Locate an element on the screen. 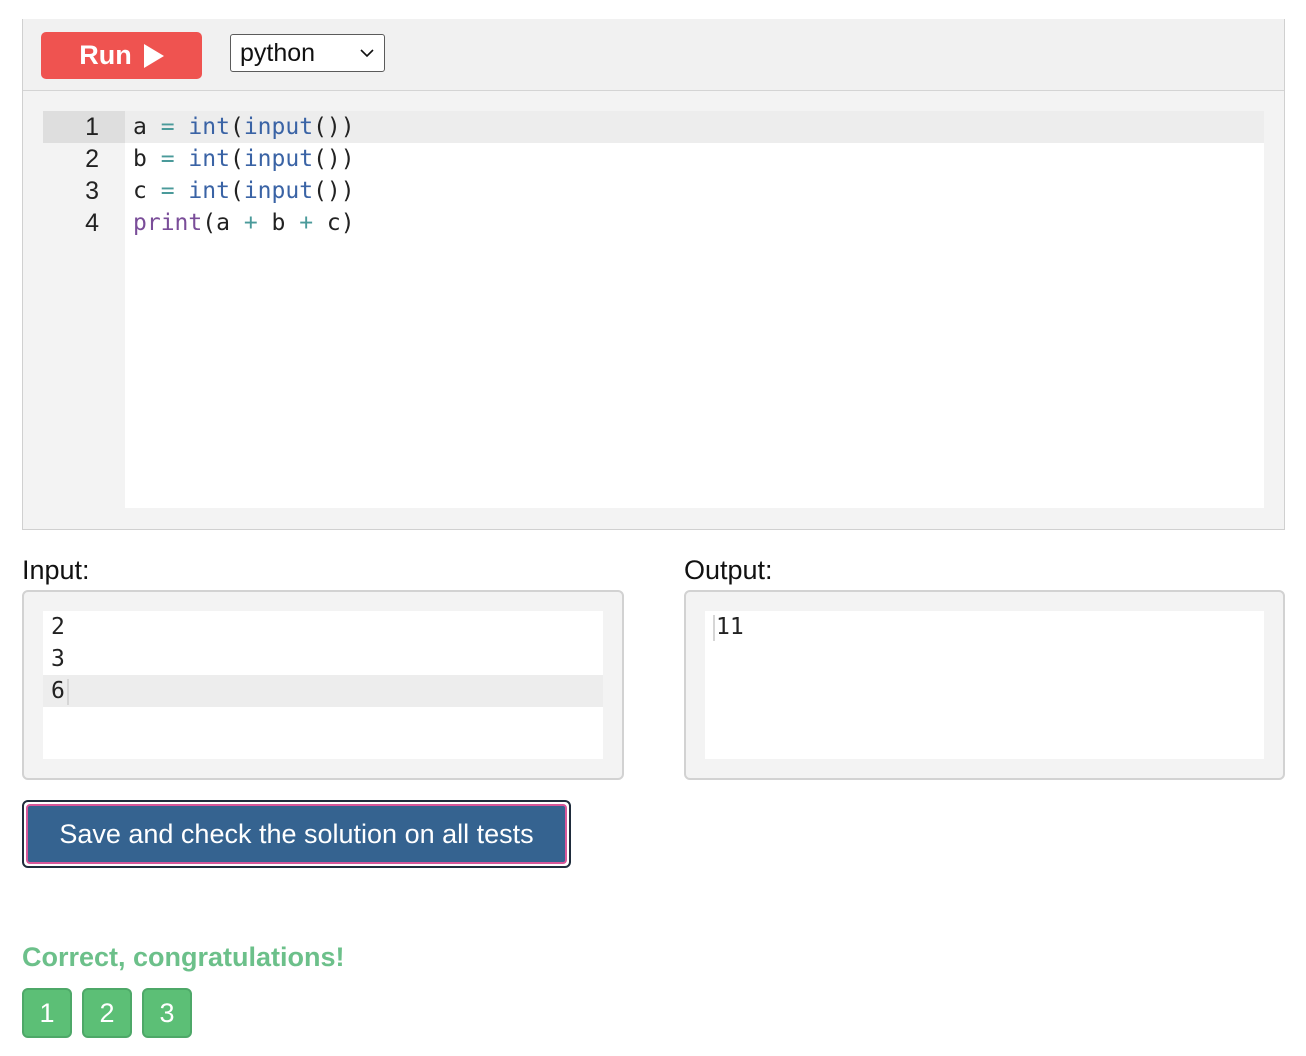 This screenshot has height=1056, width=1306. code-line: 2 b = int(input()) is located at coordinates (653, 159).